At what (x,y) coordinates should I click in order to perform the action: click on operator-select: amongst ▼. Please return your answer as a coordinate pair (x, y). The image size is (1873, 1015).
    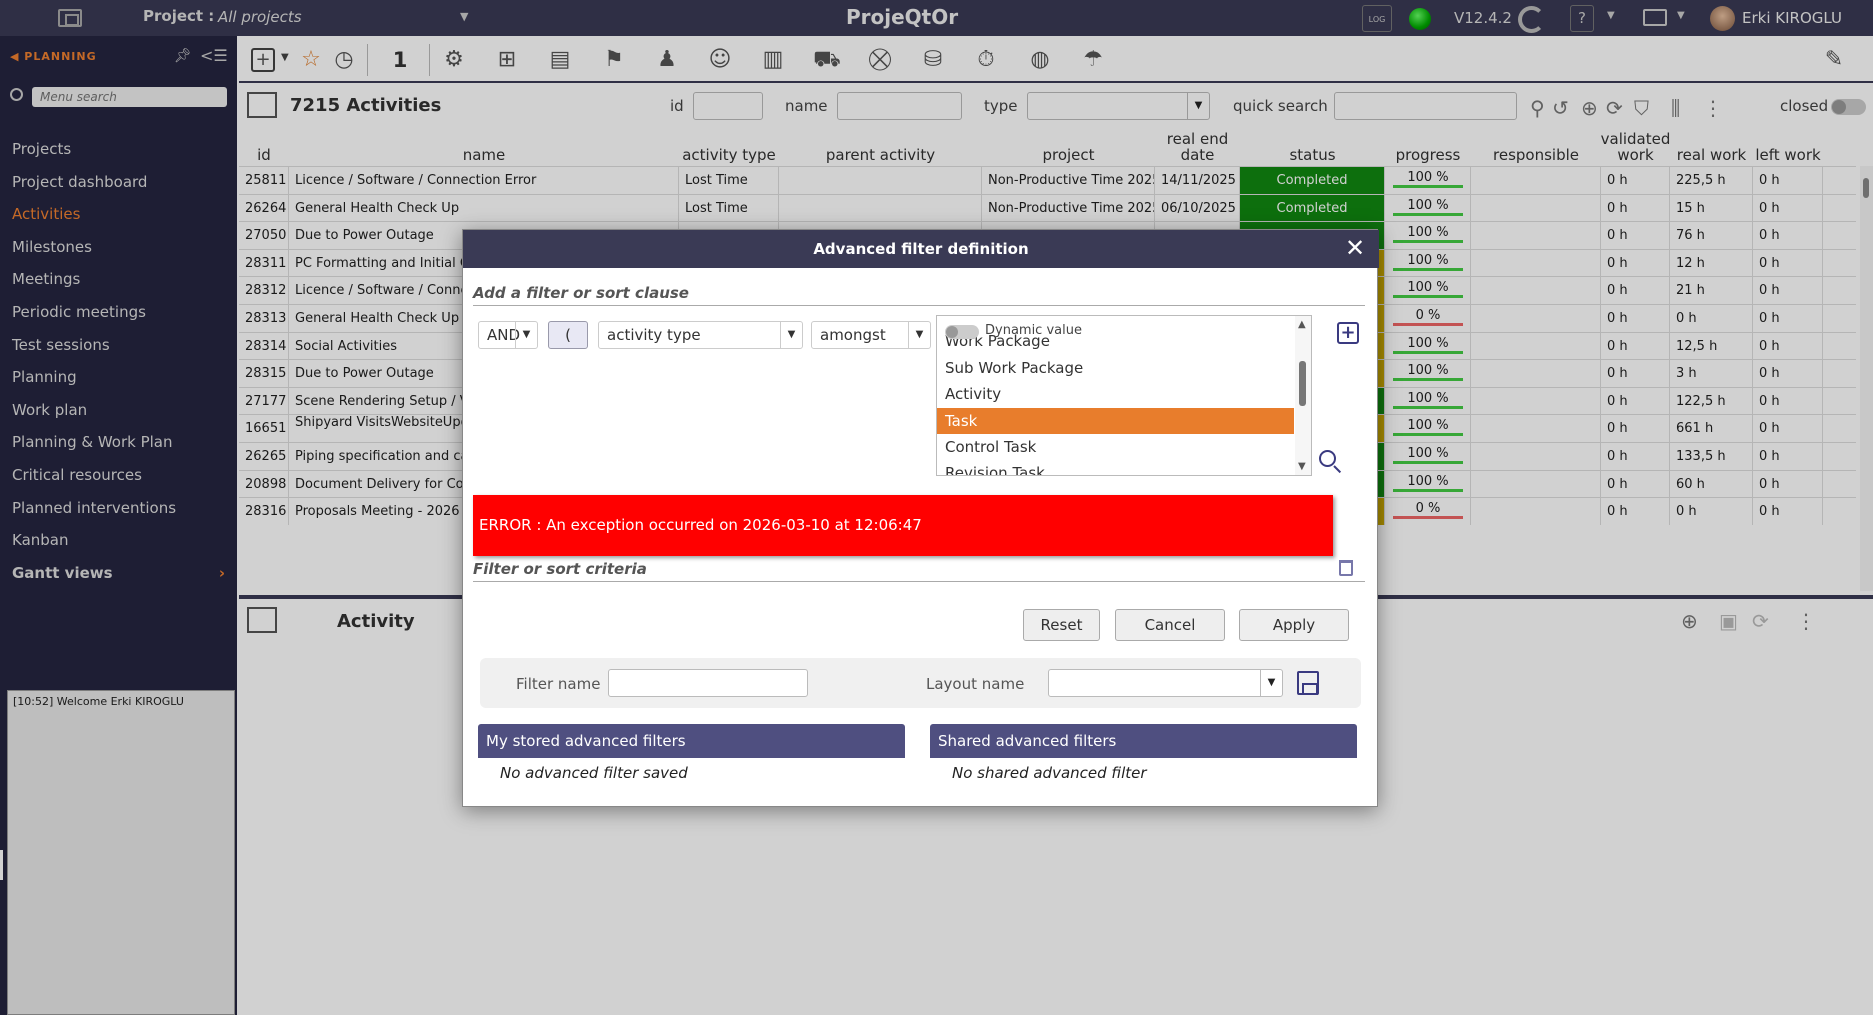
    Looking at the image, I should click on (871, 335).